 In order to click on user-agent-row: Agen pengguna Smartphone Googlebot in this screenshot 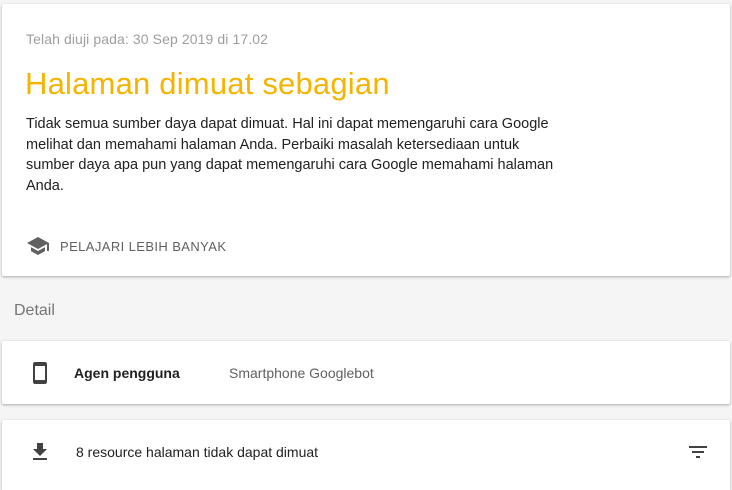, I will do `click(366, 372)`.